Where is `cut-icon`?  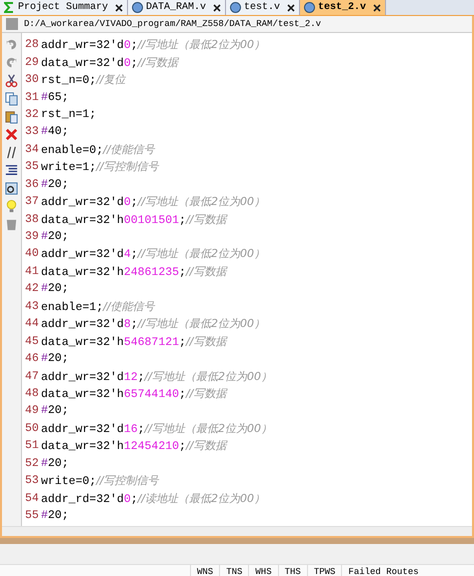 cut-icon is located at coordinates (11, 80).